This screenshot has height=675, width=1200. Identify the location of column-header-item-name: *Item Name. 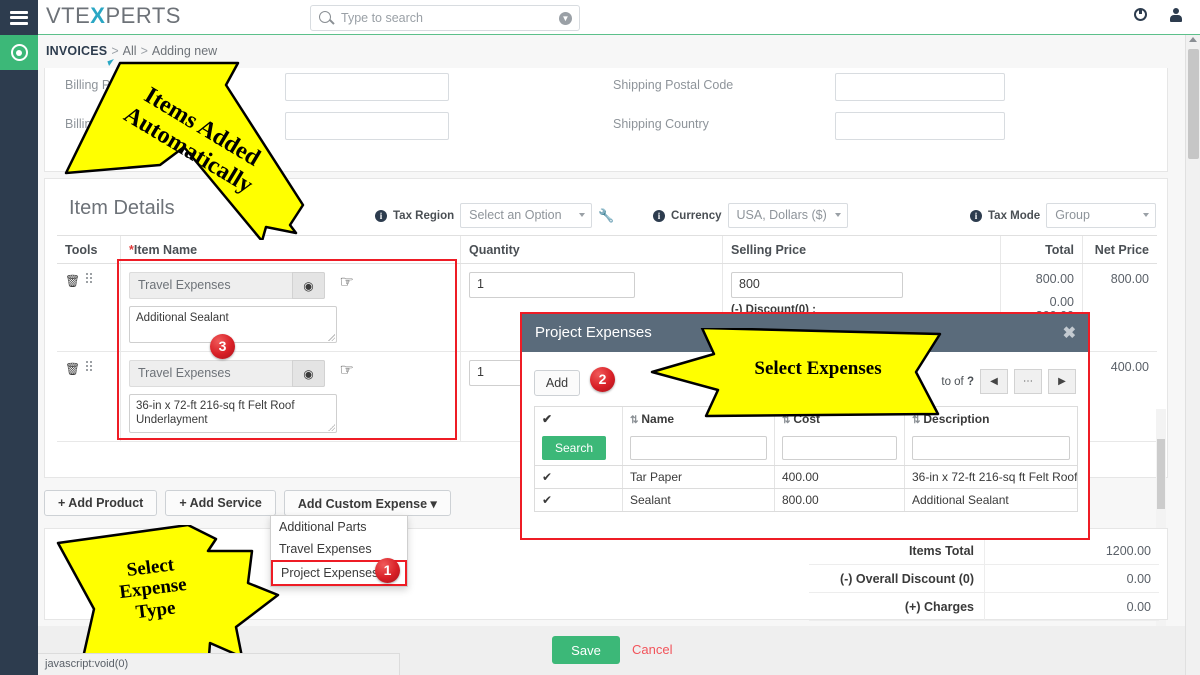
(291, 249).